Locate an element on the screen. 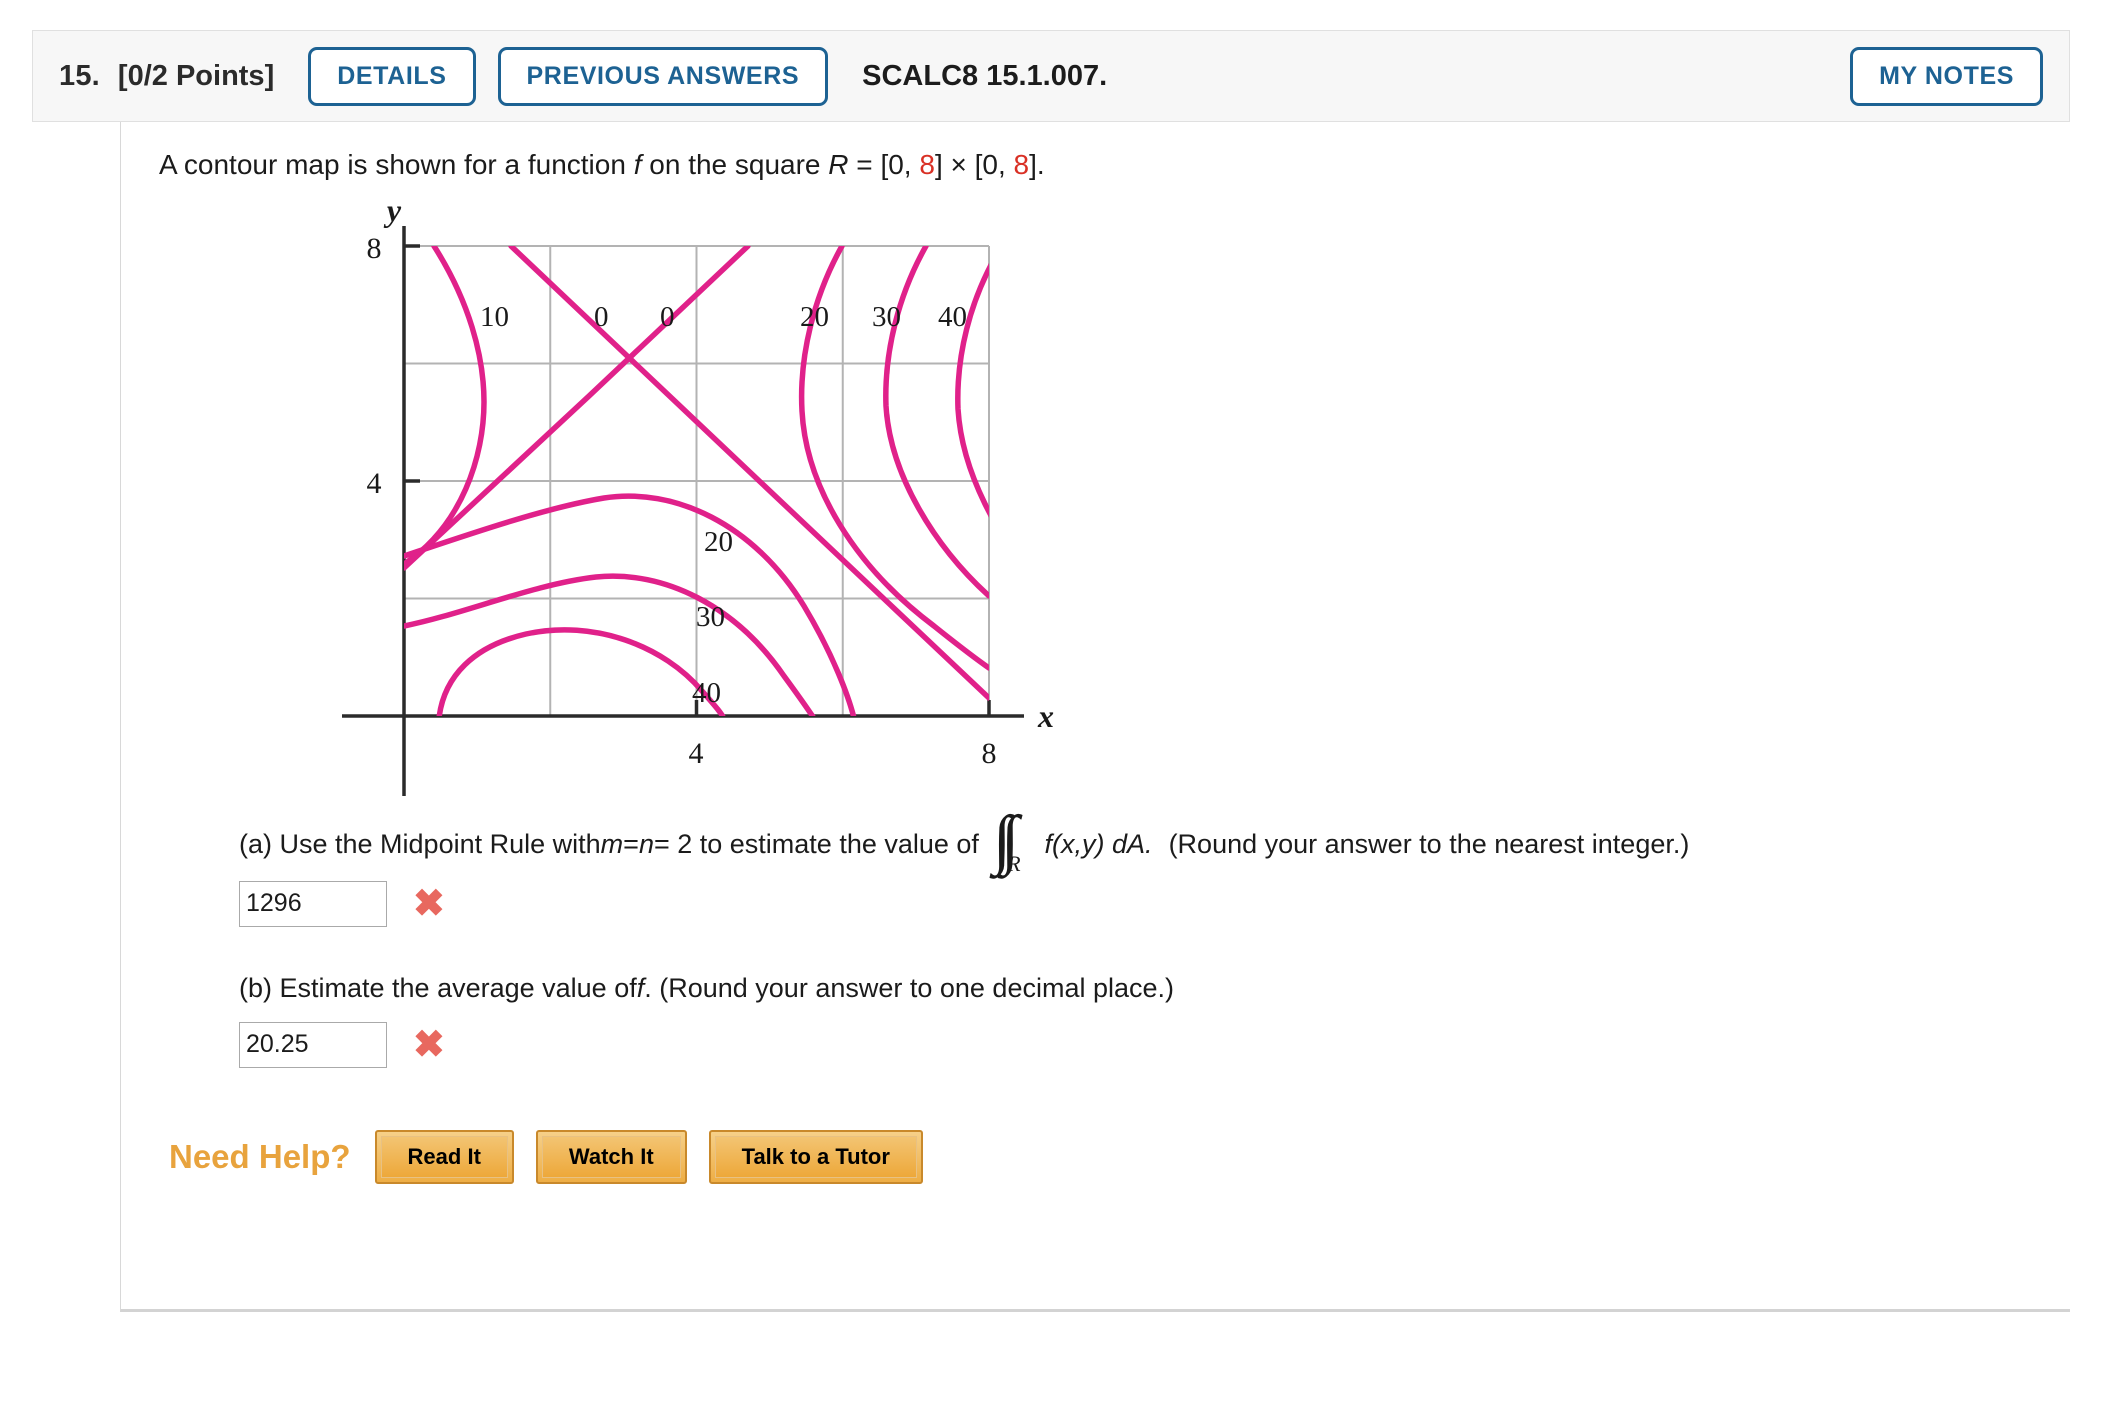  contour-label-40-top: 40 is located at coordinates (952, 317).